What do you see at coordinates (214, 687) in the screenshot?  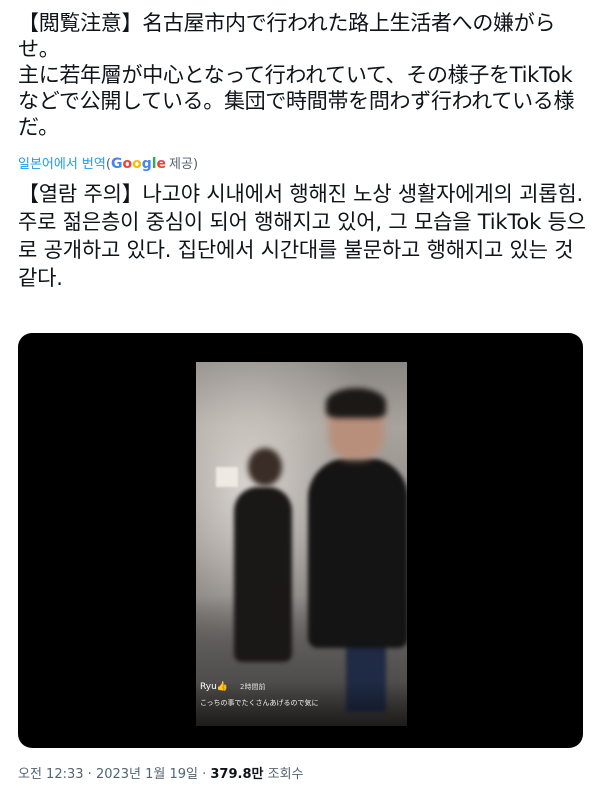 I see `video-overlay-username: Ryu👍` at bounding box center [214, 687].